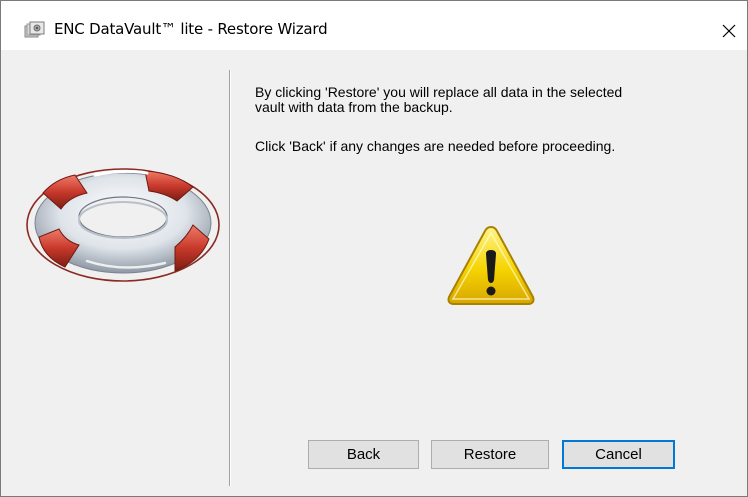  I want to click on restore-button: Restore, so click(490, 454).